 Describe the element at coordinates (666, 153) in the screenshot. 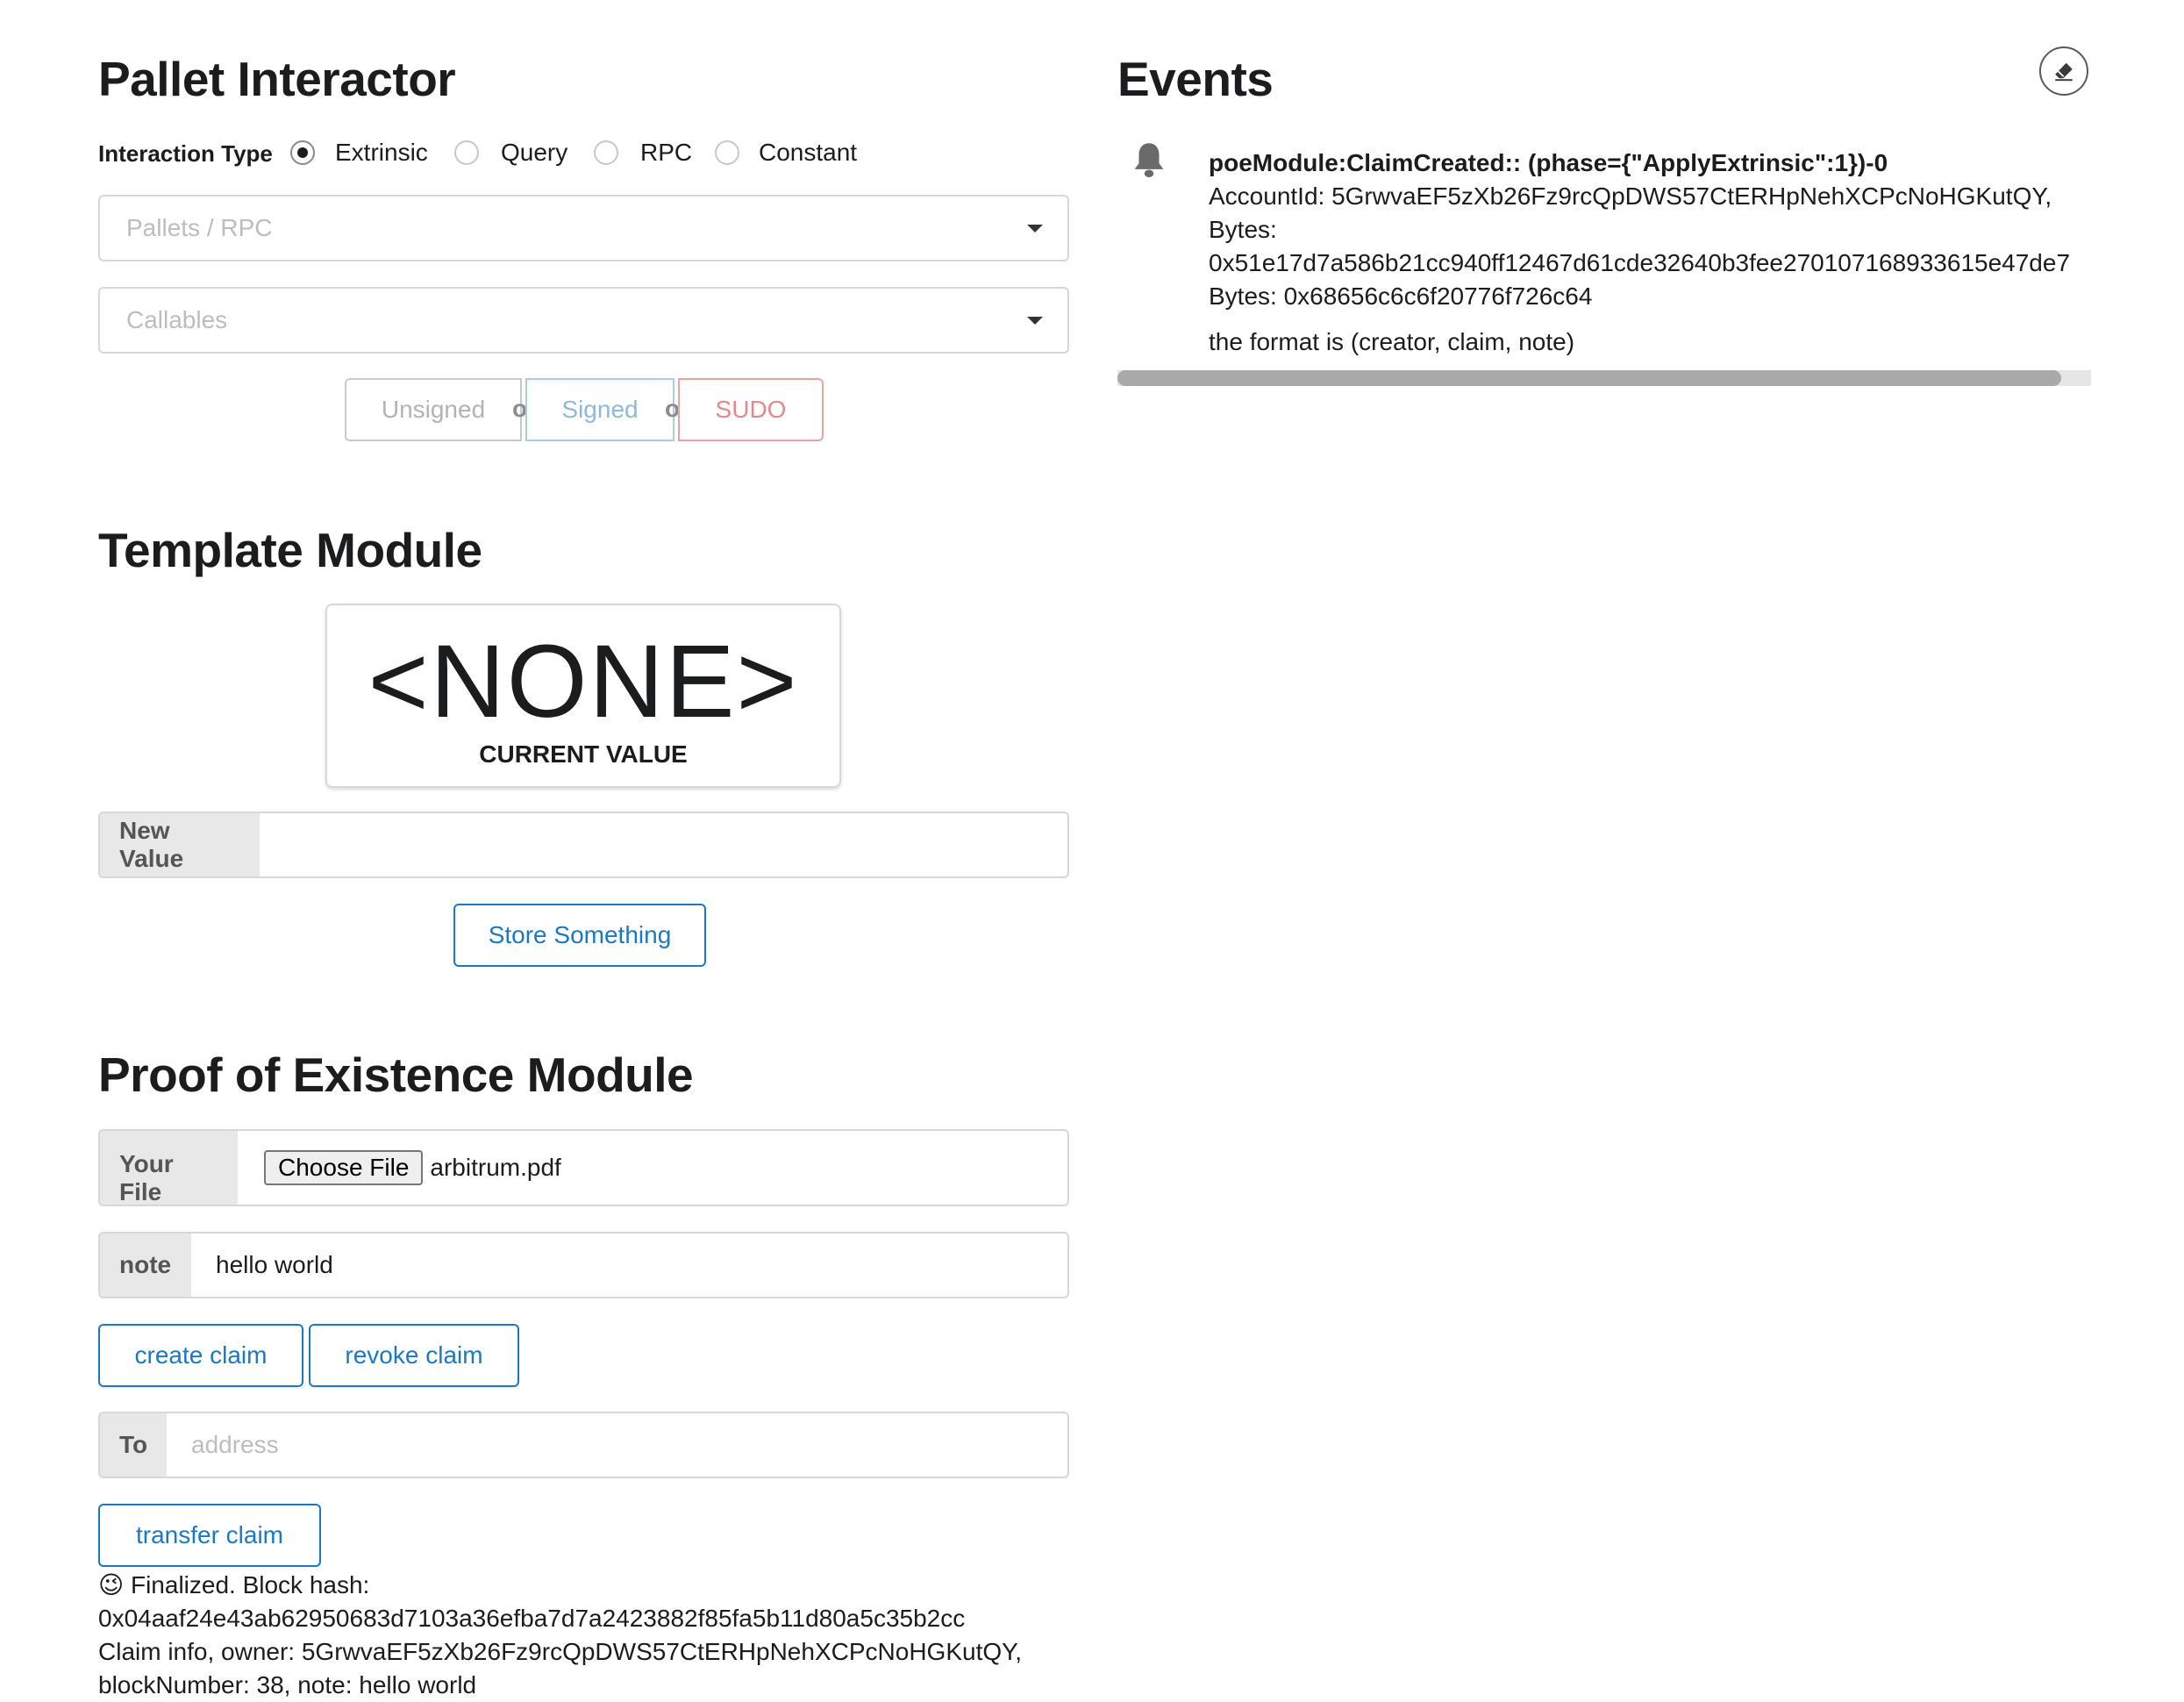

I see `radio-rpc-label: RPC` at that location.